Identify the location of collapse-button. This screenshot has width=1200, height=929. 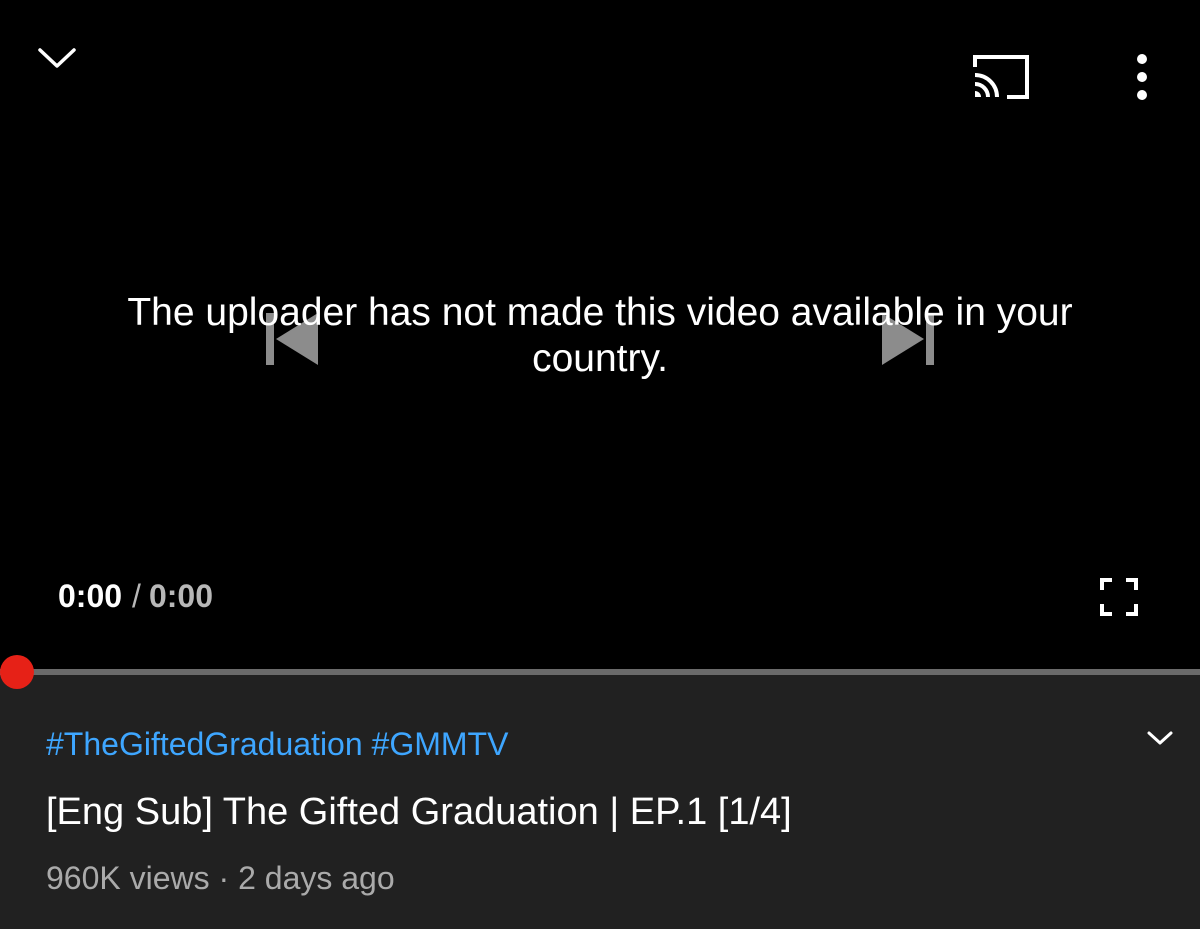
(57, 58).